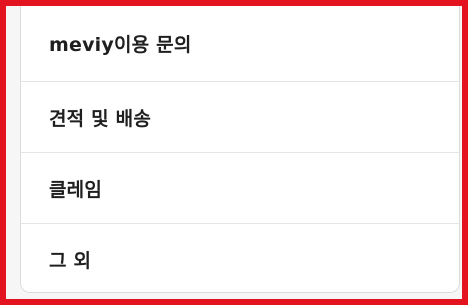  Describe the element at coordinates (76, 189) in the screenshot. I see `menu-item-label: 클레임` at that location.